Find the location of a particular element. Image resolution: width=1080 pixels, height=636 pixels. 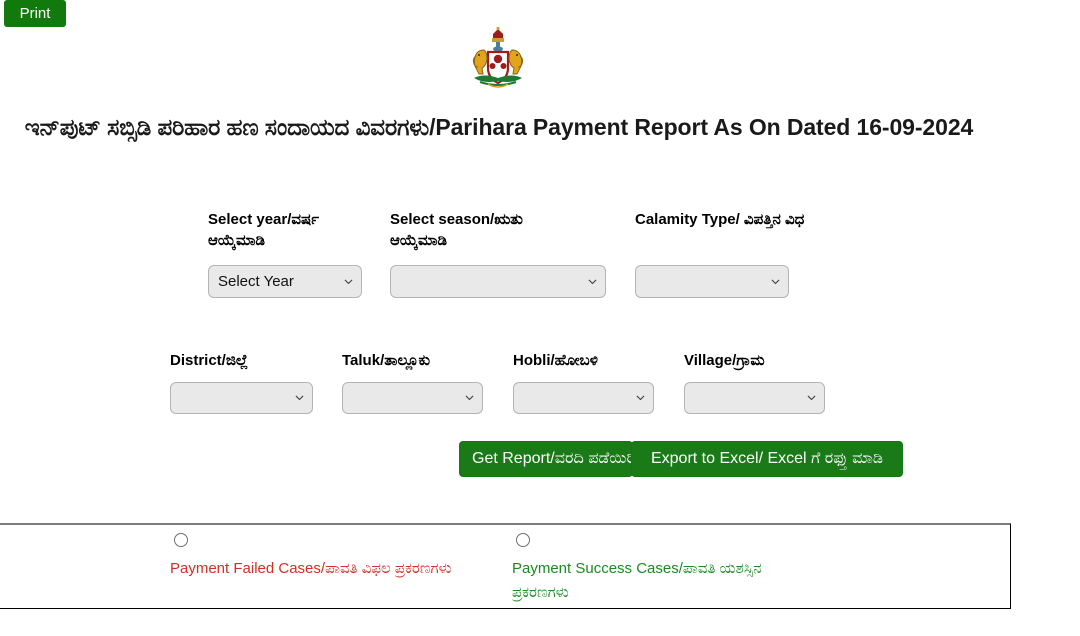

hobli-dropdown-wrap is located at coordinates (583, 398).